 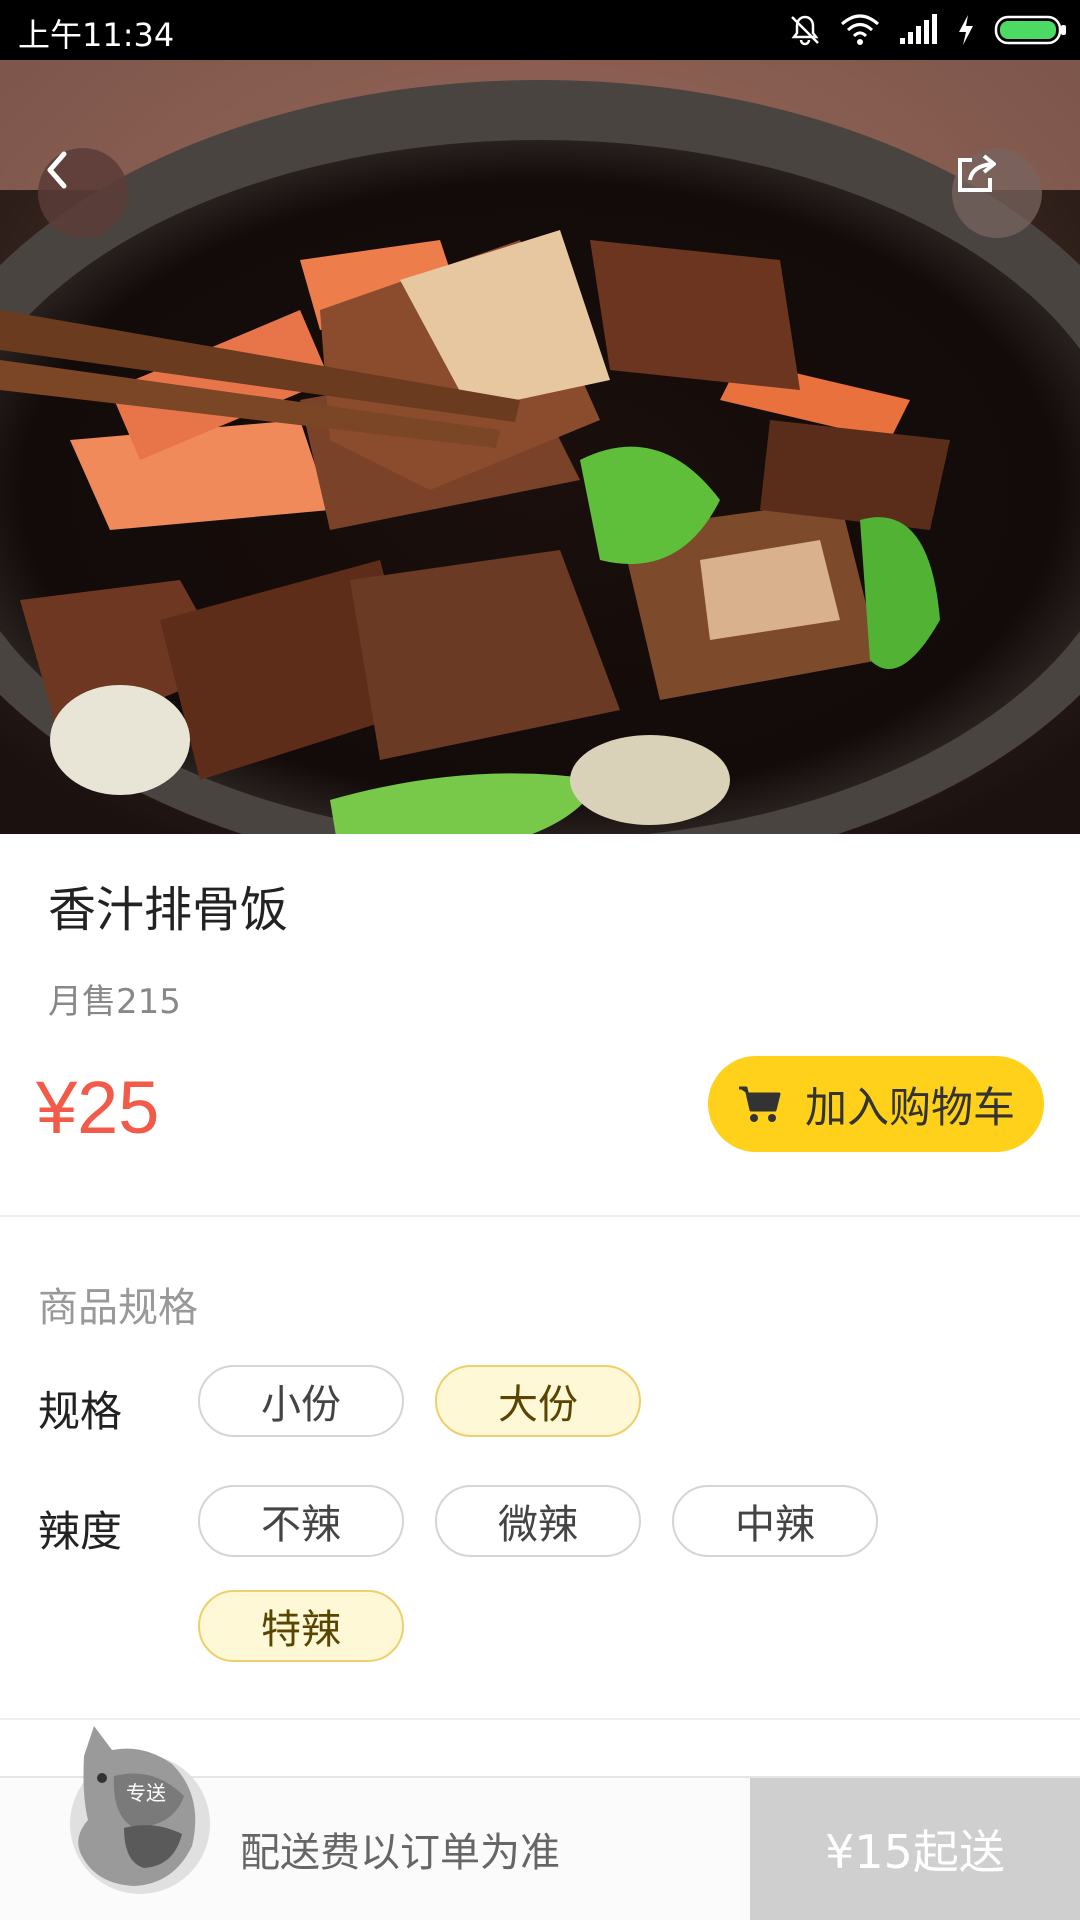 I want to click on status-bar: 上午11:34, so click(x=540, y=30).